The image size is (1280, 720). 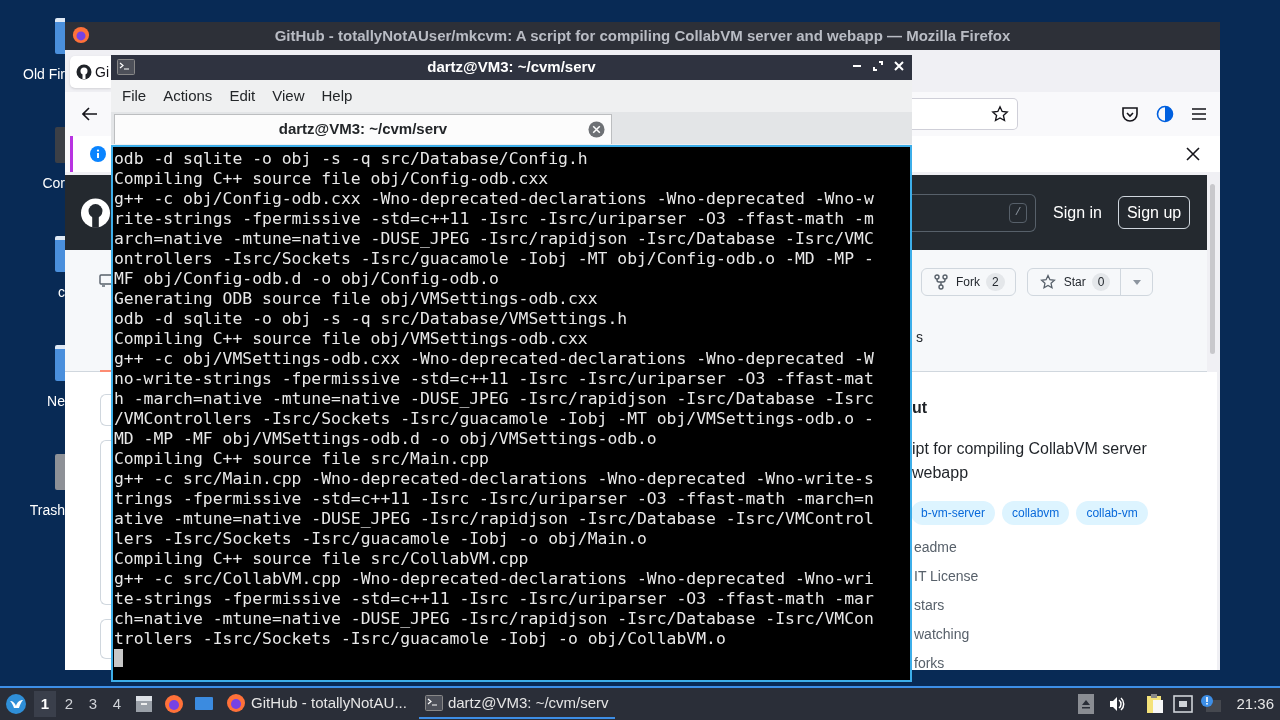 I want to click on github-icon, so click(x=84, y=72).